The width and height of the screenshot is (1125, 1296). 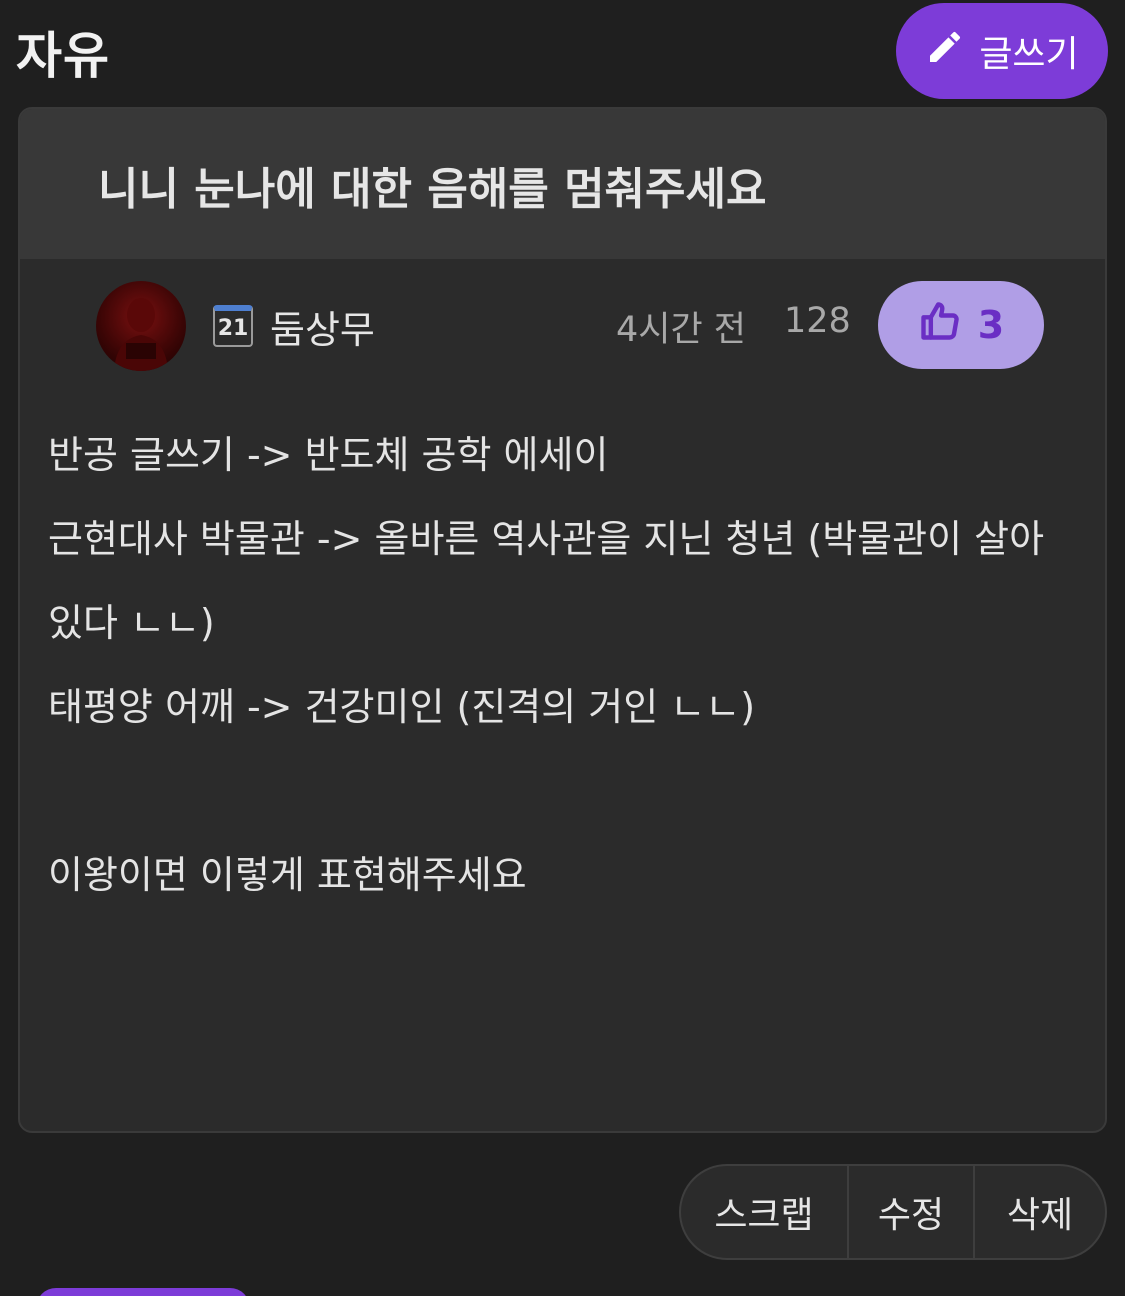 What do you see at coordinates (1029, 54) in the screenshot?
I see `write-button-label: 글쓰기` at bounding box center [1029, 54].